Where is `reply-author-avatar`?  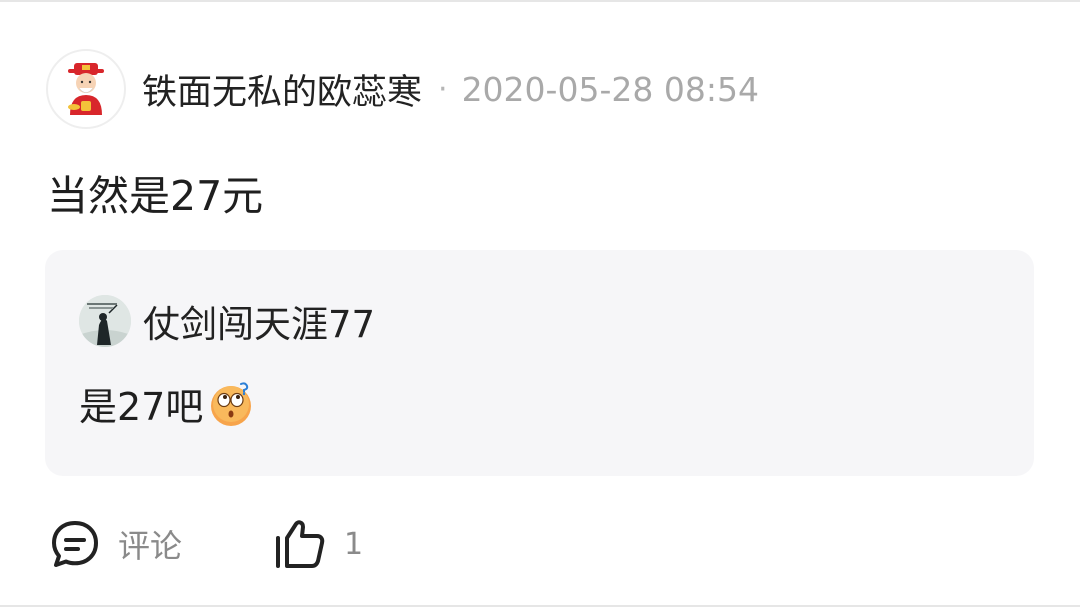 reply-author-avatar is located at coordinates (105, 321).